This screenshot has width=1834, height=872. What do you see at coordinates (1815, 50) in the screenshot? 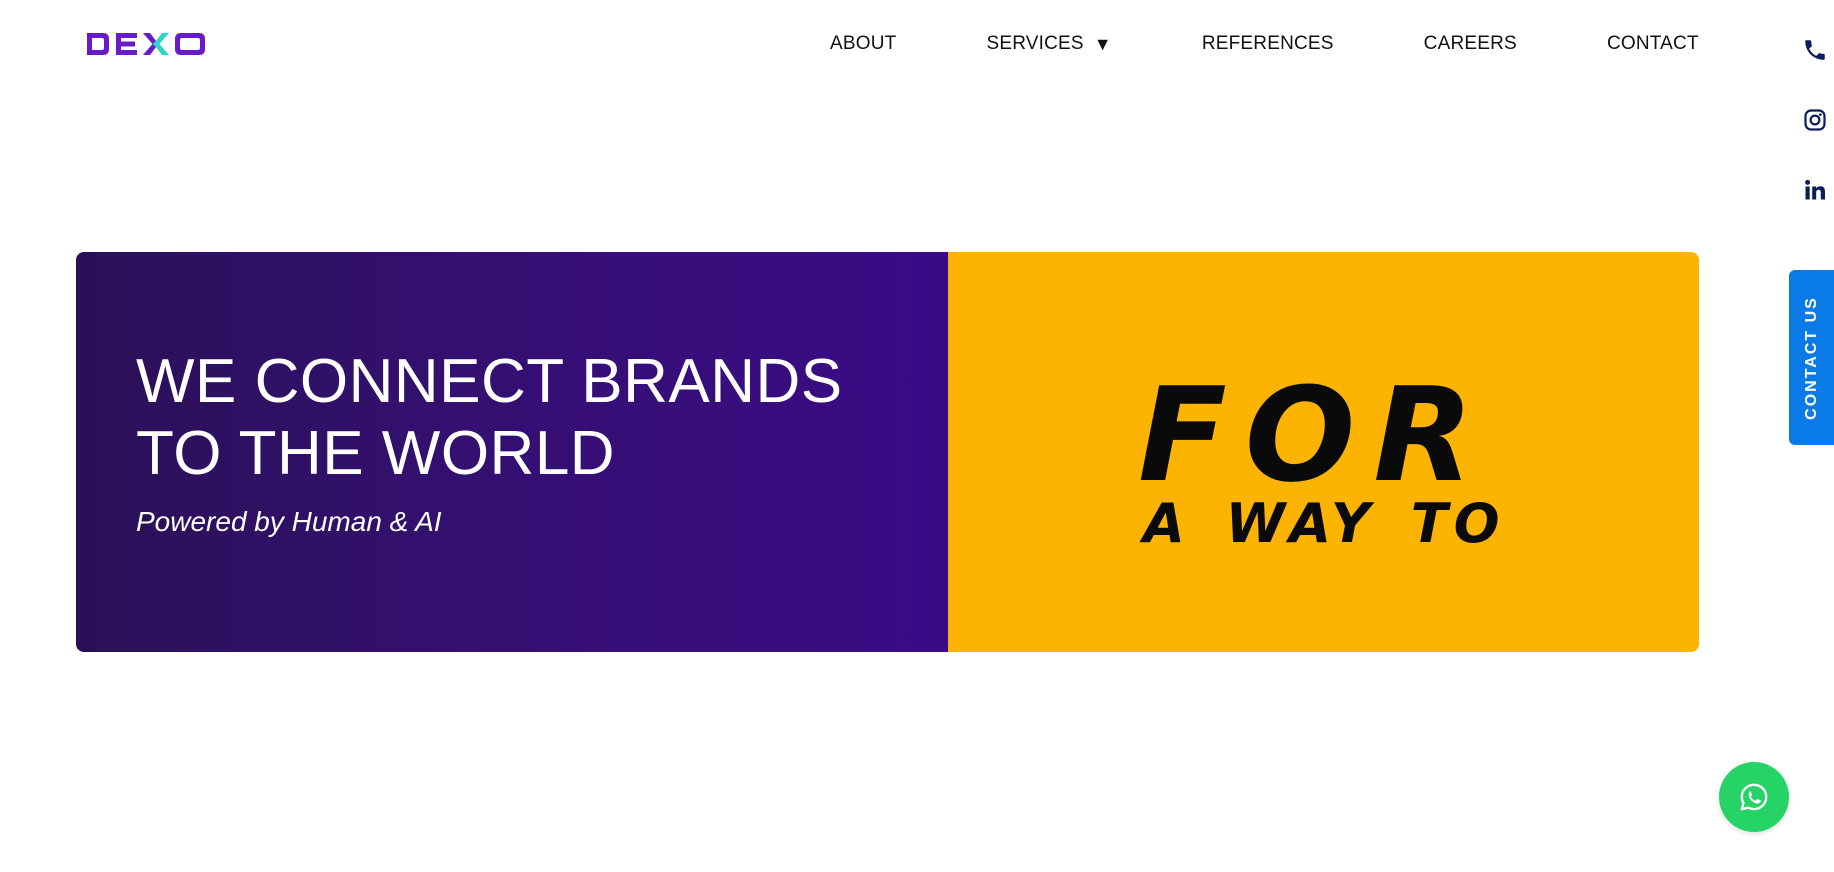
I see `phone-icon` at bounding box center [1815, 50].